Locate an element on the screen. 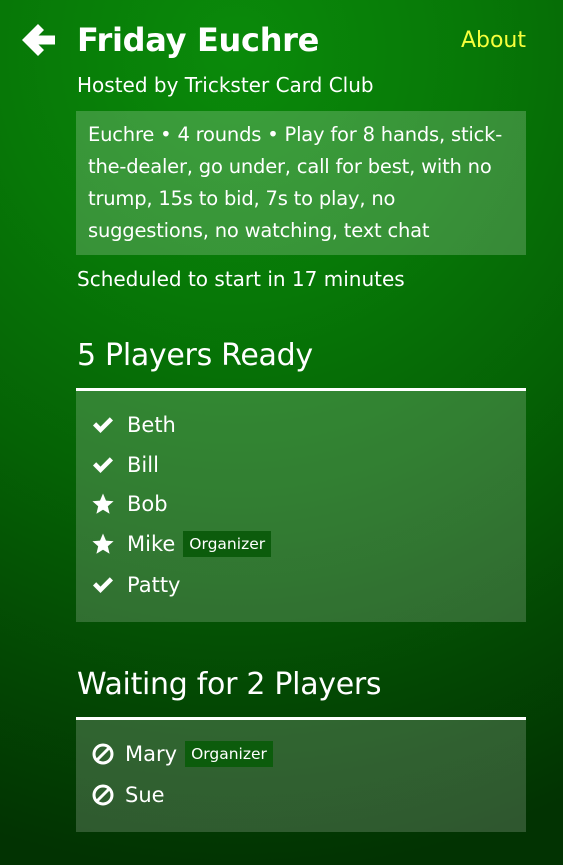  player-name: Beth is located at coordinates (151, 425).